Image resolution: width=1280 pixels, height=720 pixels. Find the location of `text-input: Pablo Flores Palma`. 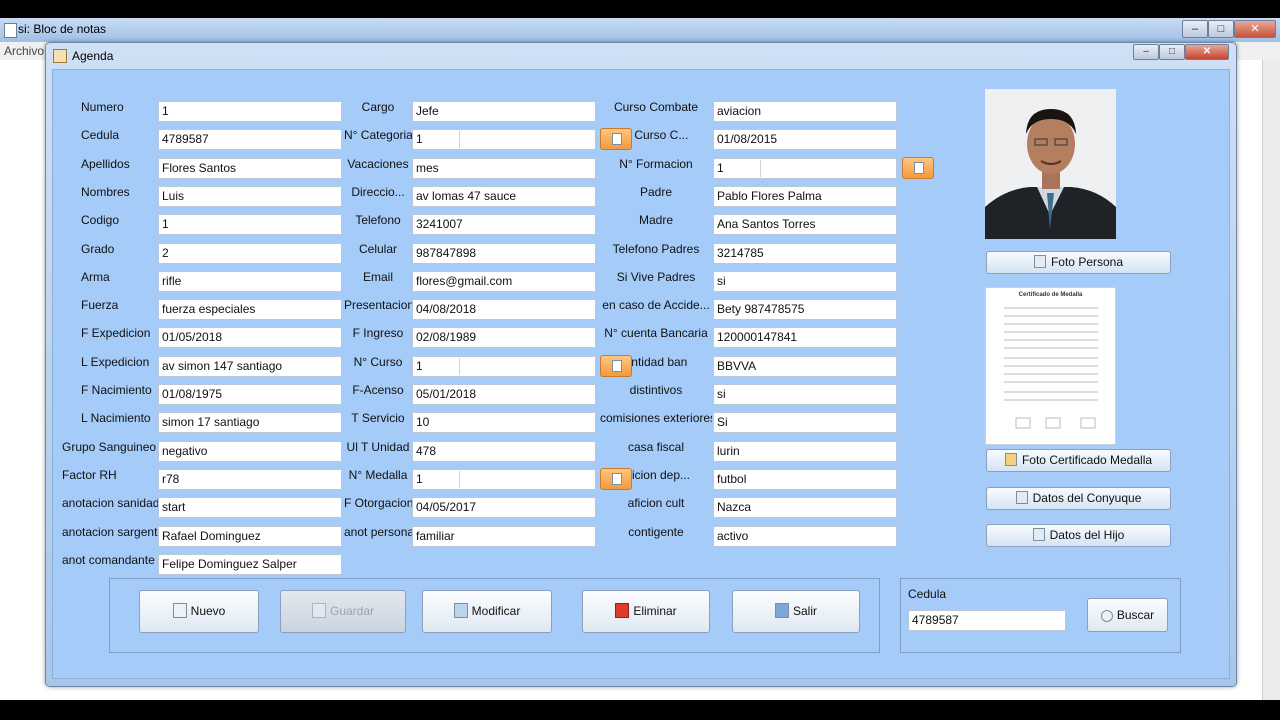

text-input: Pablo Flores Palma is located at coordinates (805, 196).